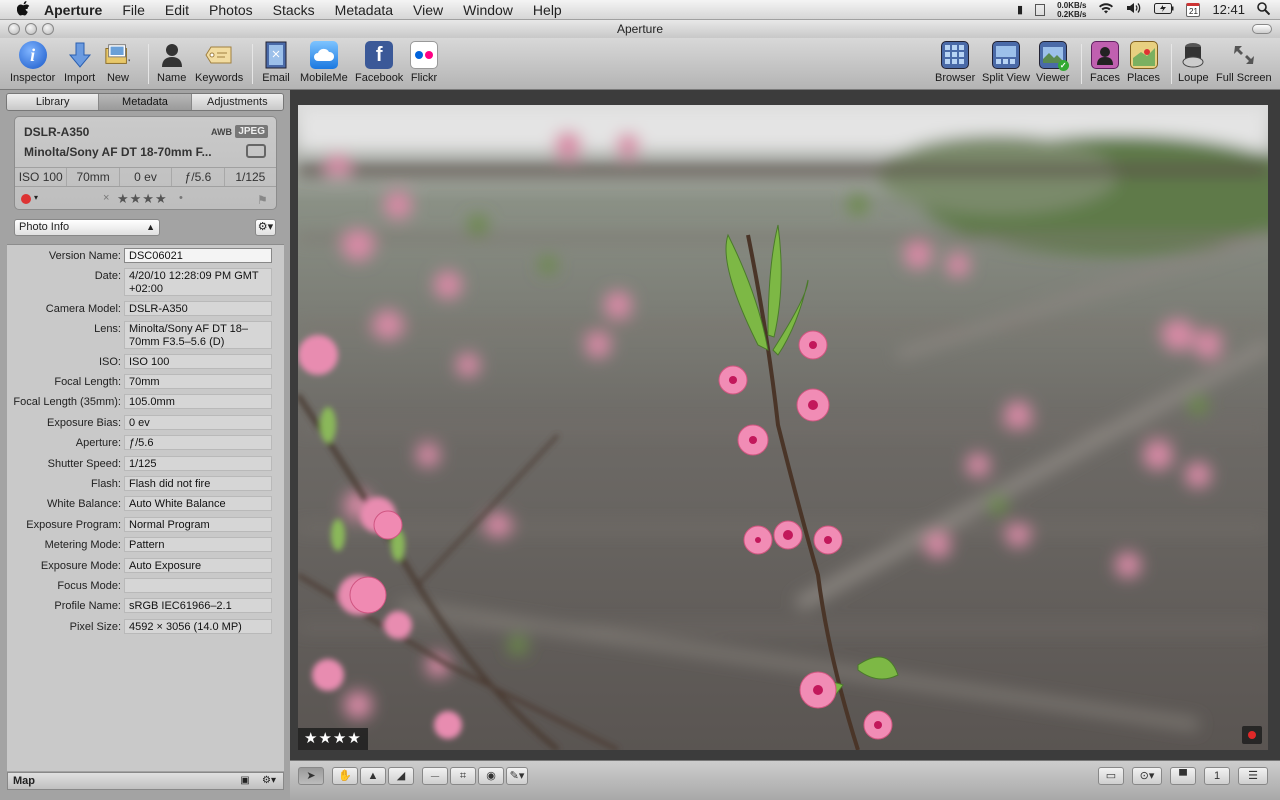 This screenshot has height=800, width=1280. Describe the element at coordinates (345, 776) in the screenshot. I see `lift-tool-button: ✋` at that location.